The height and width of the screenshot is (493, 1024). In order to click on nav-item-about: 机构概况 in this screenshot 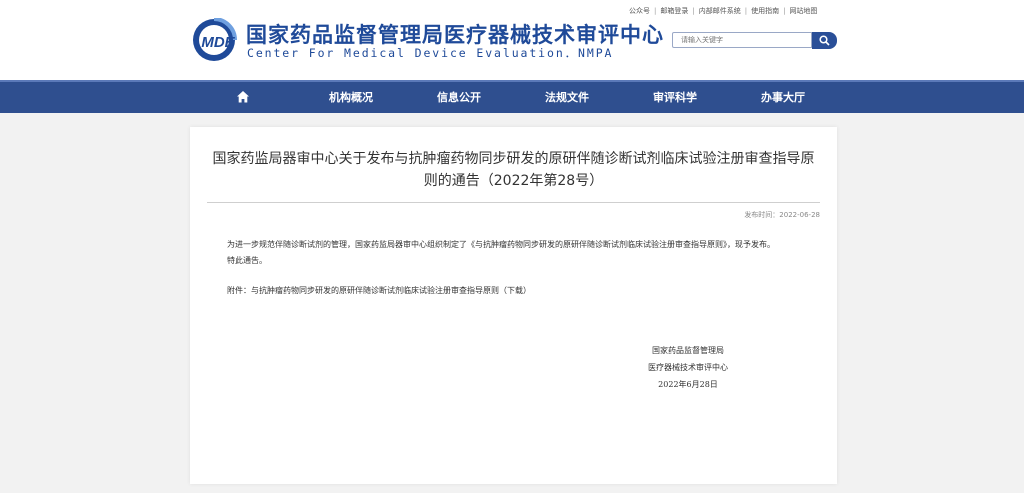, I will do `click(351, 97)`.